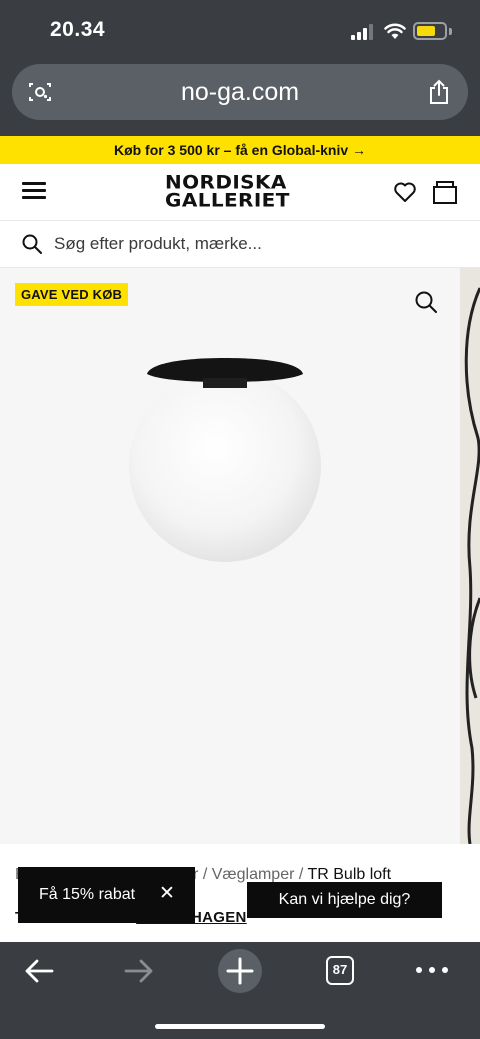 Image resolution: width=480 pixels, height=1039 pixels. I want to click on browser-address-area: no-ga.com, so click(240, 99).